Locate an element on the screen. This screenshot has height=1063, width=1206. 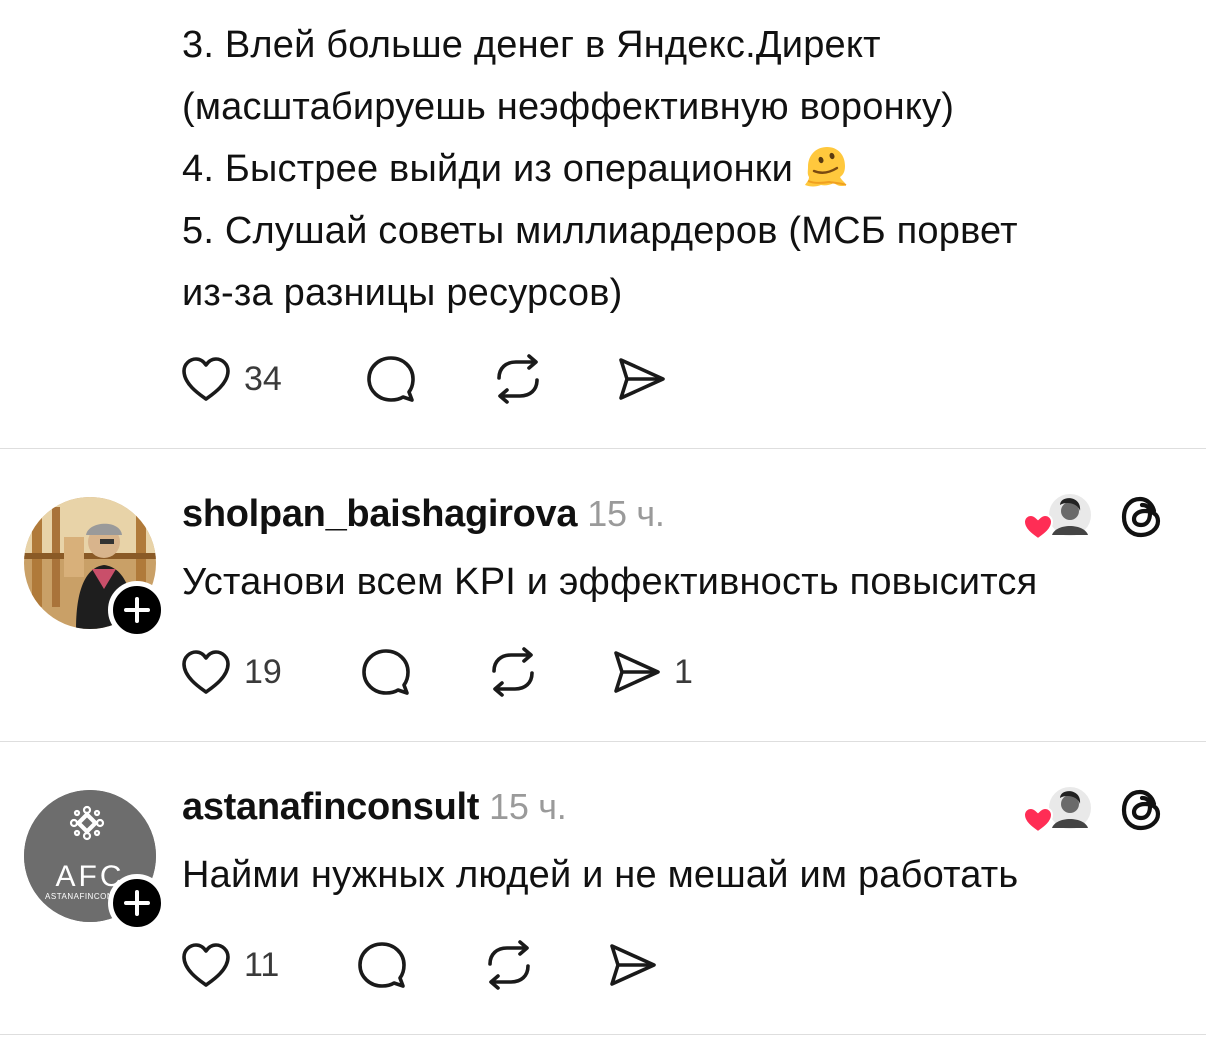
like-count: 19 is located at coordinates (263, 671).